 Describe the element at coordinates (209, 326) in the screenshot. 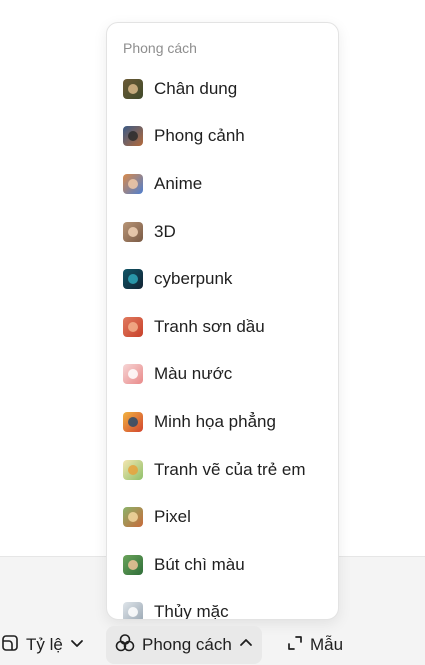

I see `style-option-label: Tranh sơn dầu` at that location.